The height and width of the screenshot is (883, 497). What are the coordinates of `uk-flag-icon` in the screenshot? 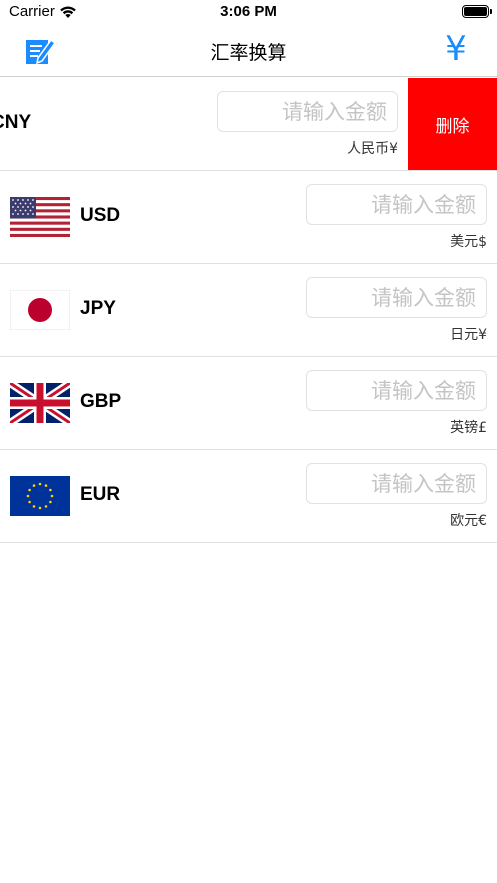 It's located at (40, 403).